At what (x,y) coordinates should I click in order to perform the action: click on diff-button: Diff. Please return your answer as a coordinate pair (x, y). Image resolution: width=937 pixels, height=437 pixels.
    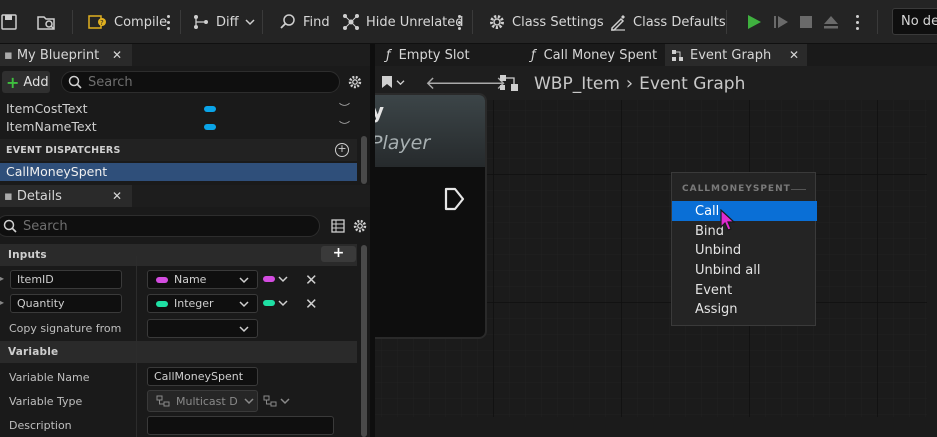
    Looking at the image, I should click on (223, 22).